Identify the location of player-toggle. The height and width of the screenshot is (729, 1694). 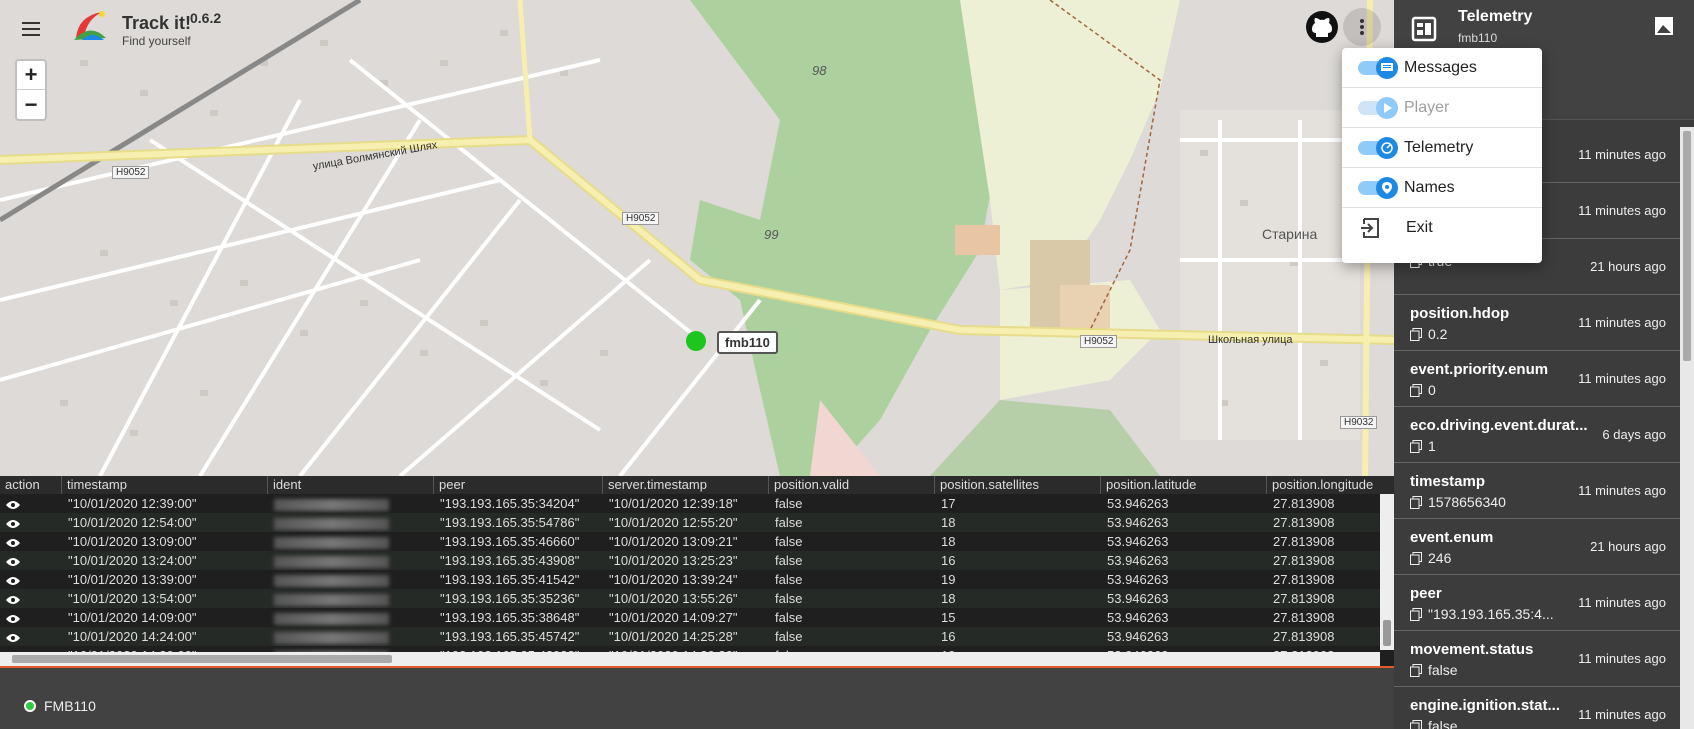
(1378, 107).